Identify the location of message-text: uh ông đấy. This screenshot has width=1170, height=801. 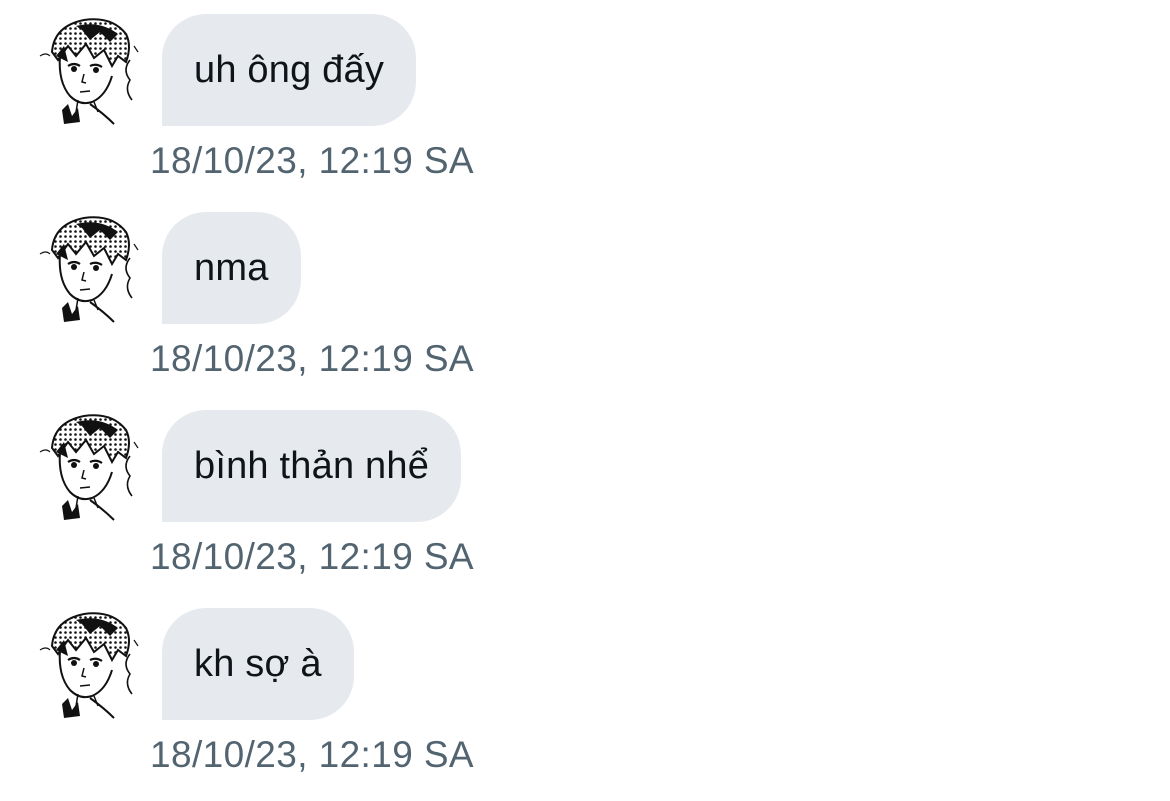
(289, 69).